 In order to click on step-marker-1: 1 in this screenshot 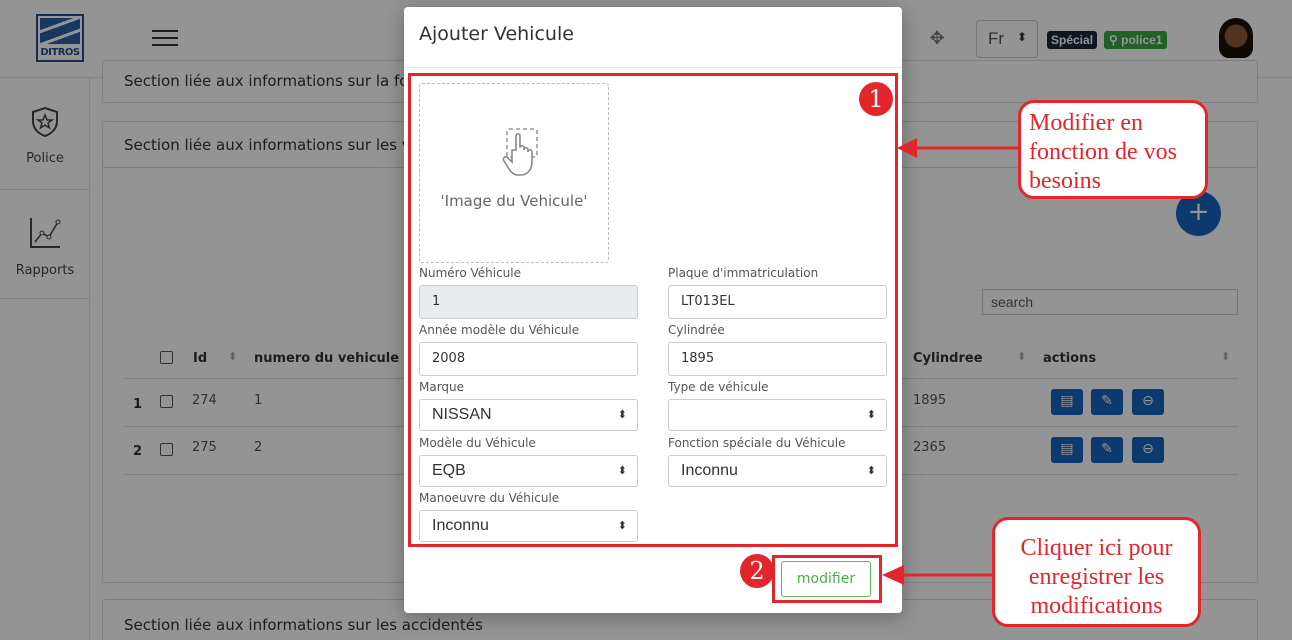, I will do `click(876, 99)`.